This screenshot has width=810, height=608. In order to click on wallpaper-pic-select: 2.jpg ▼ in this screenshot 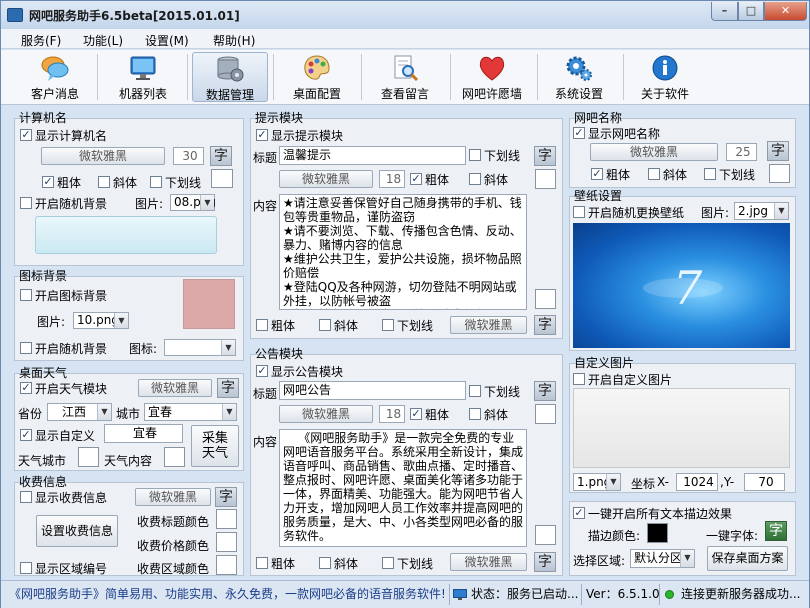, I will do `click(761, 211)`.